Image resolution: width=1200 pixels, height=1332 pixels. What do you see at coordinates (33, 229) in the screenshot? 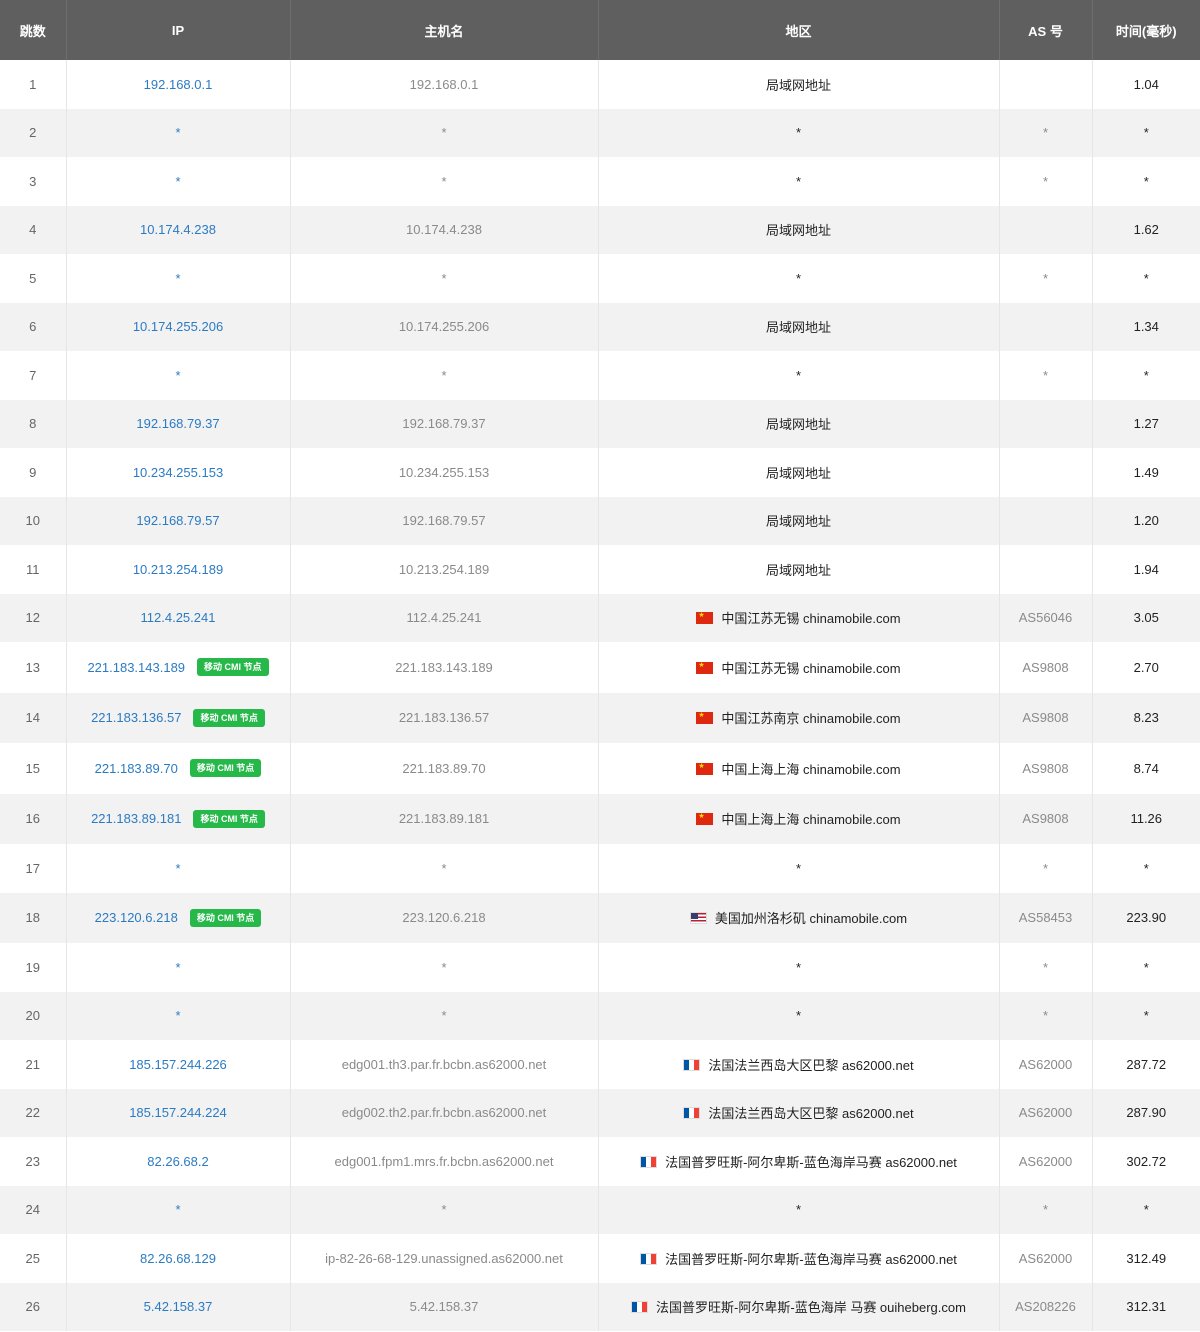
I see `hop-number: 4` at bounding box center [33, 229].